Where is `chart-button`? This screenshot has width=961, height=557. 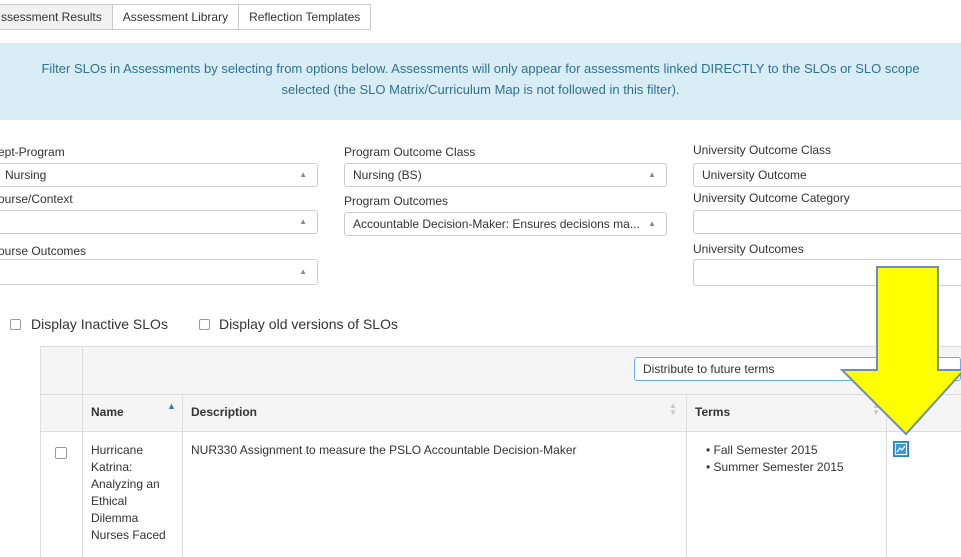
chart-button is located at coordinates (901, 449).